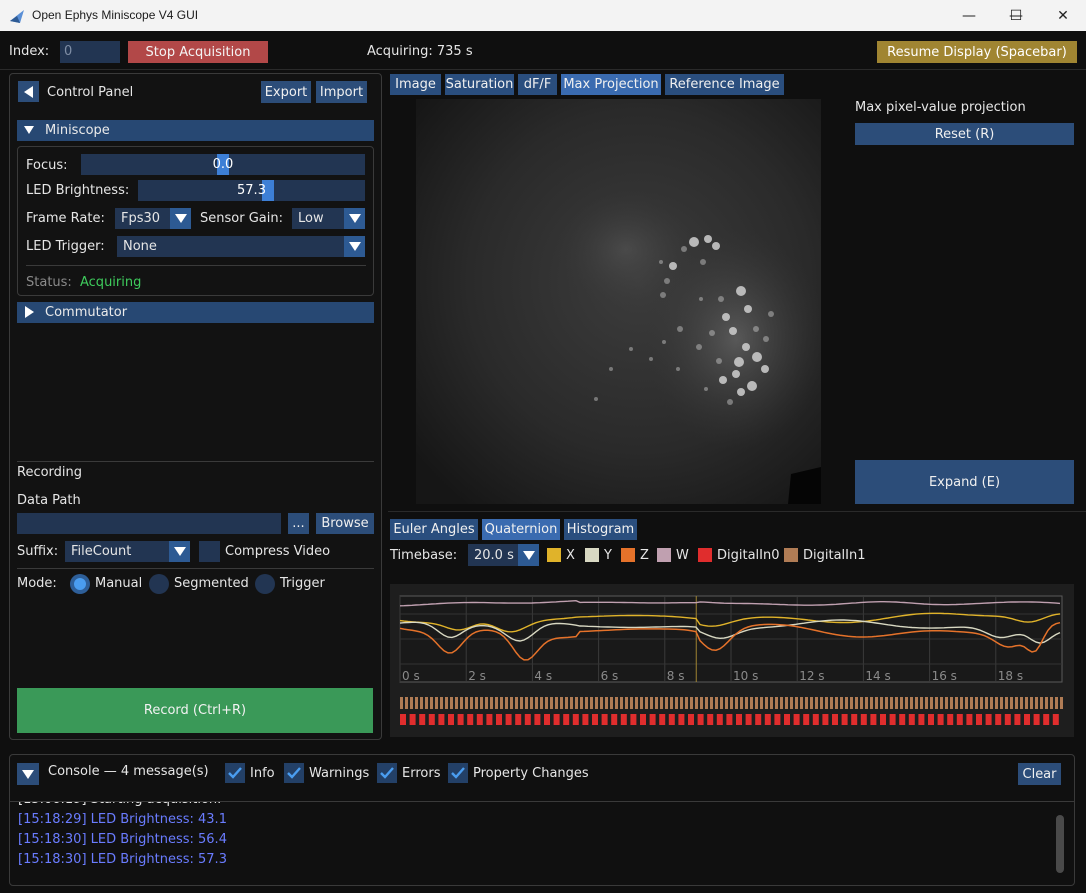 This screenshot has height=893, width=1086. What do you see at coordinates (159, 584) in the screenshot?
I see `mode-segmented-radio` at bounding box center [159, 584].